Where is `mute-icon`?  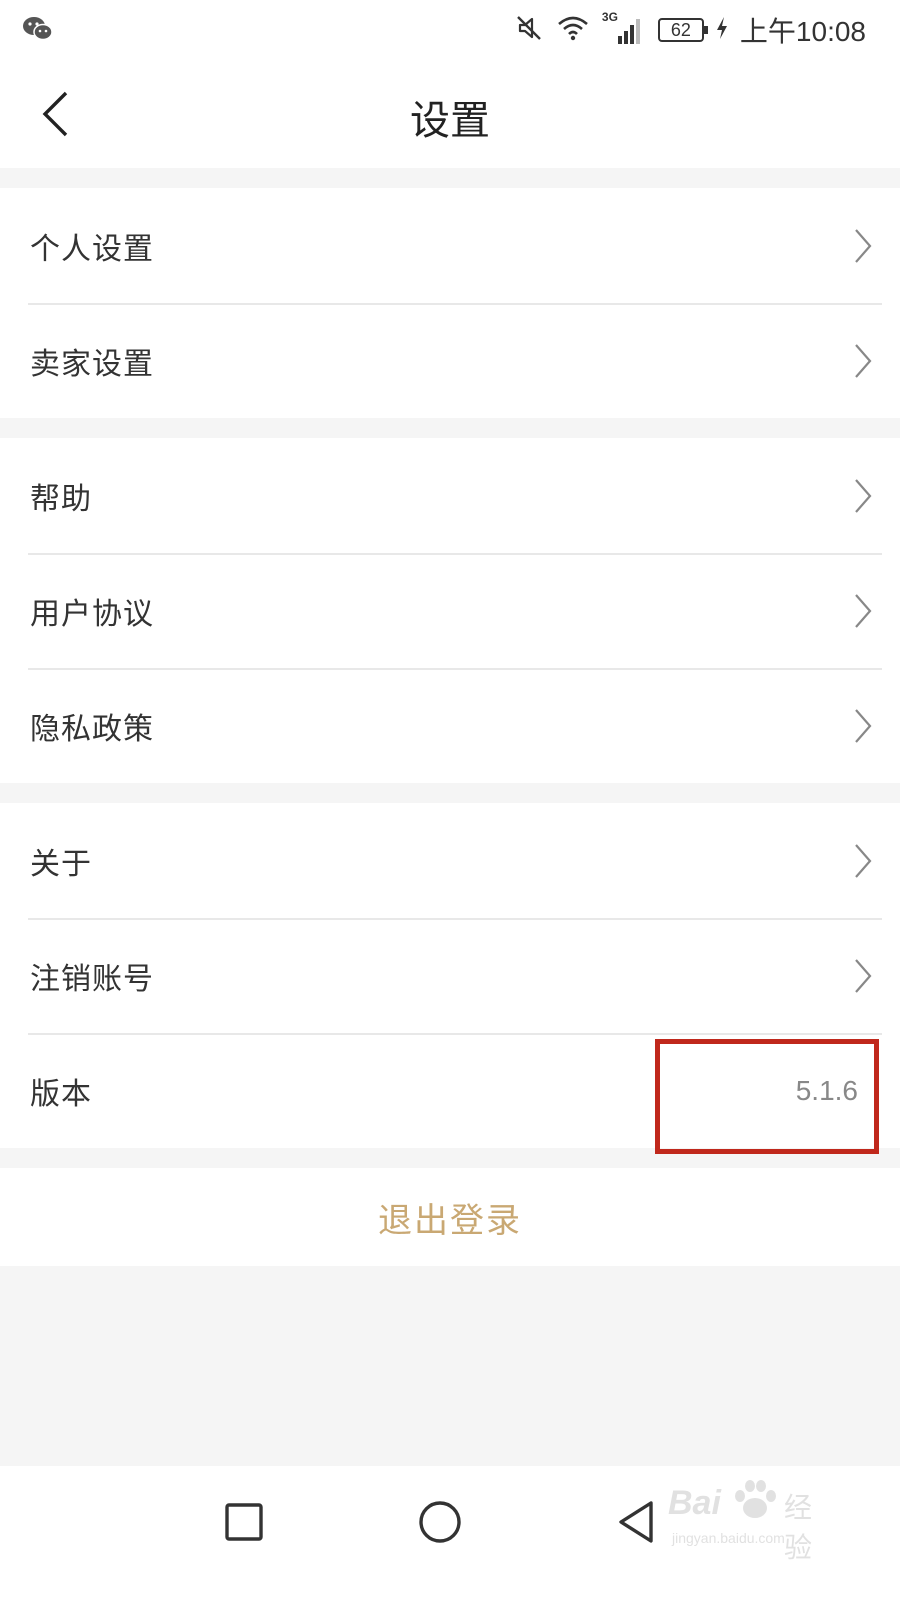 mute-icon is located at coordinates (529, 30).